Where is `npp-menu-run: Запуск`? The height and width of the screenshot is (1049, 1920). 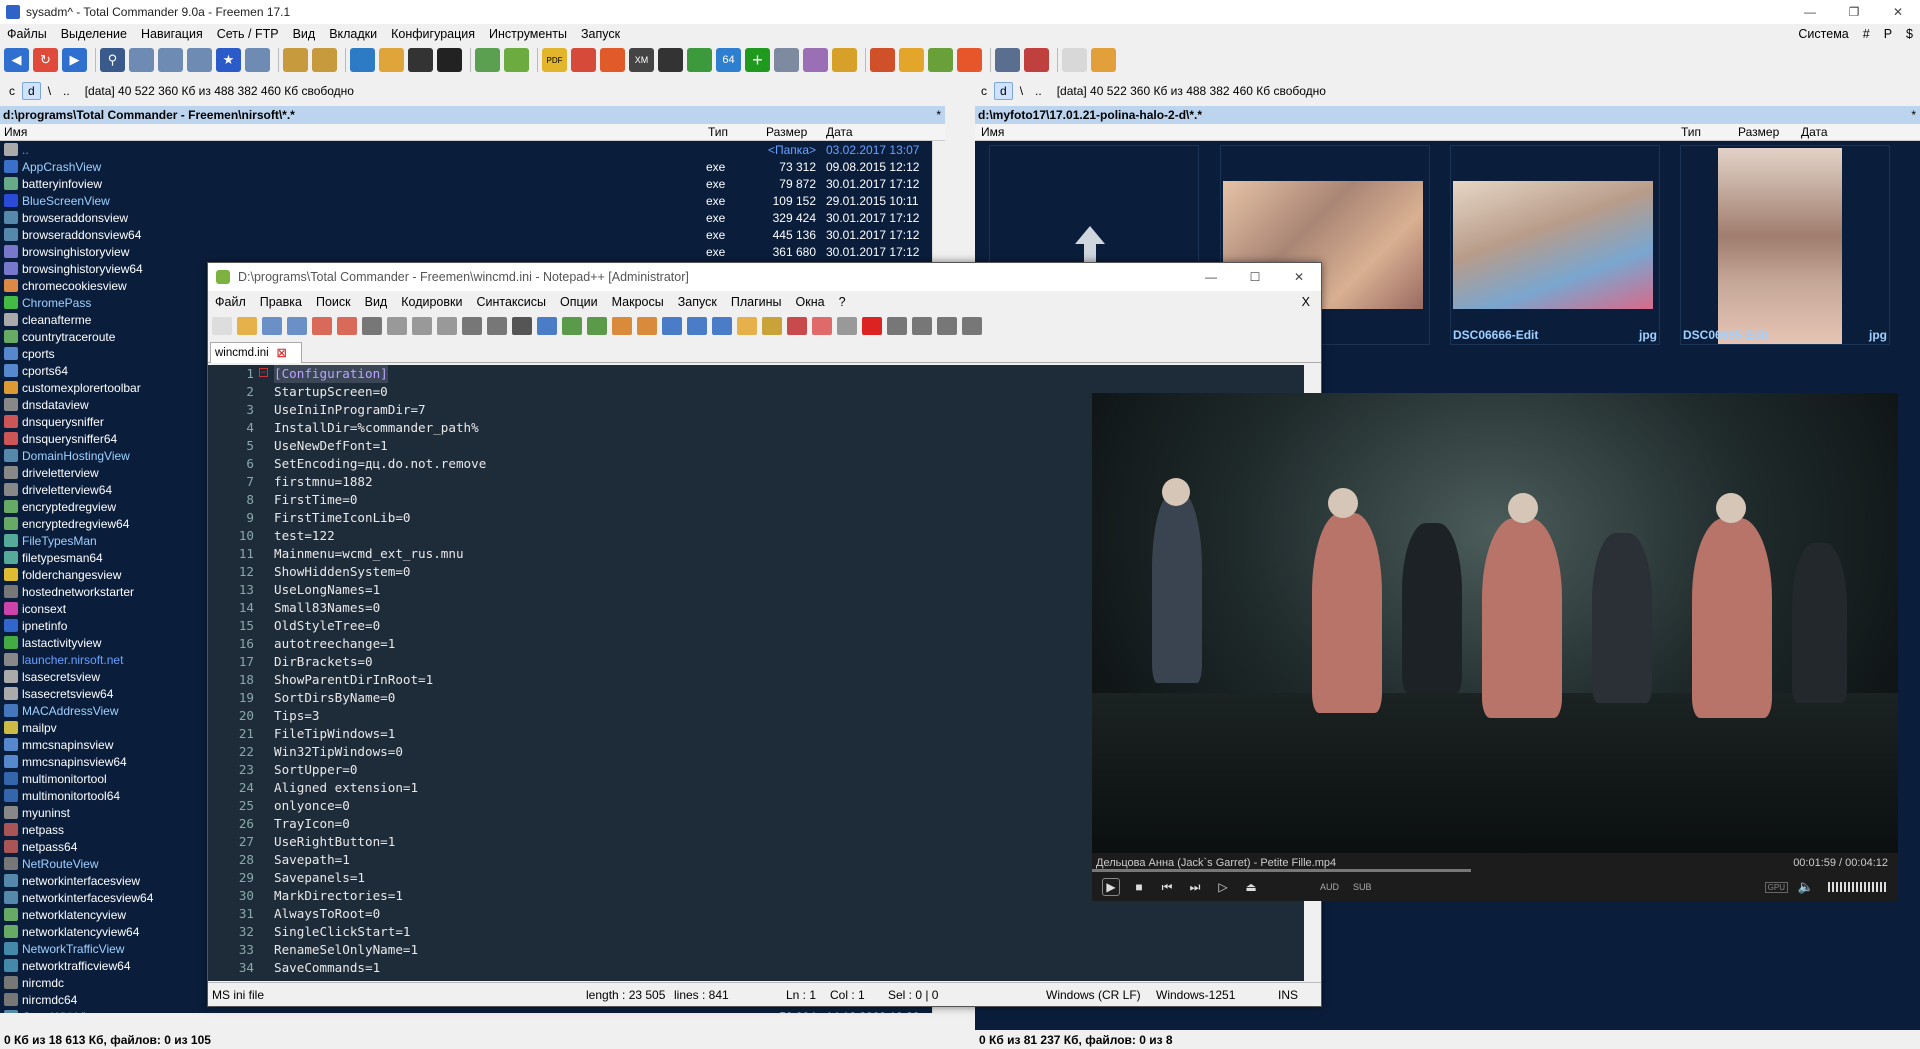
npp-menu-run: Запуск is located at coordinates (697, 302).